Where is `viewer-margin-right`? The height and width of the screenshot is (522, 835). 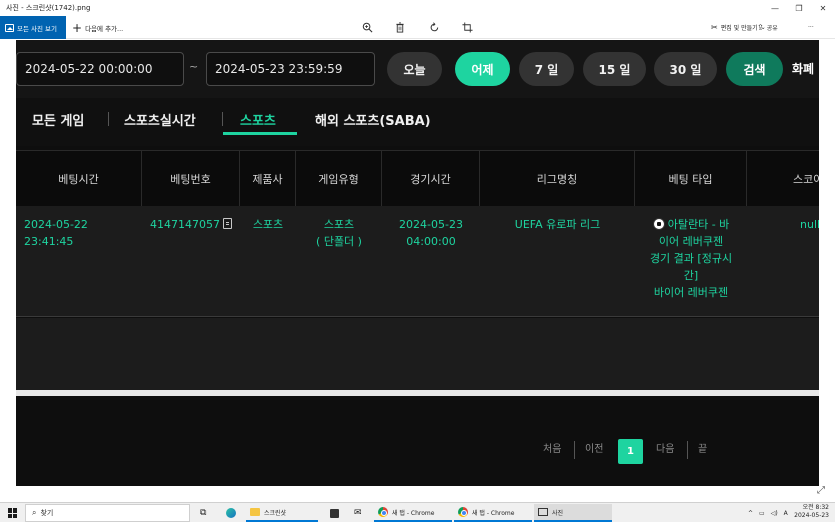
viewer-margin-right is located at coordinates (827, 263).